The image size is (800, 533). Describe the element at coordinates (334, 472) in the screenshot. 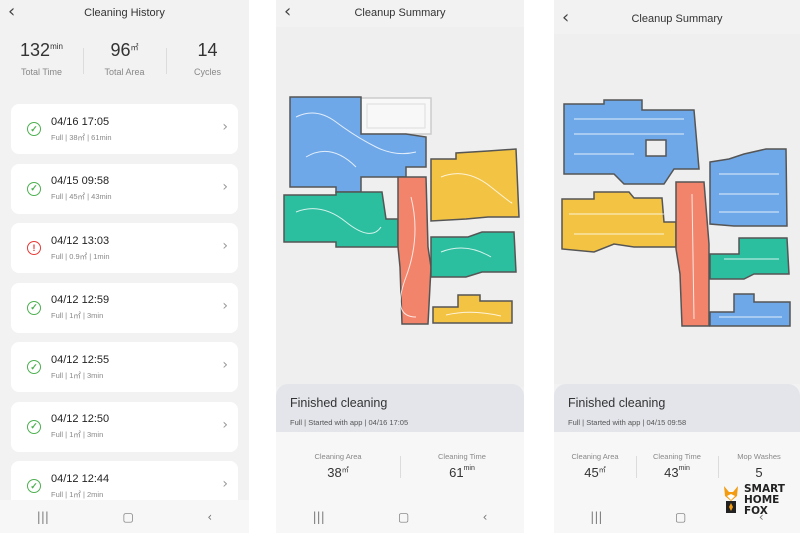

I see `metric-value: 38` at that location.